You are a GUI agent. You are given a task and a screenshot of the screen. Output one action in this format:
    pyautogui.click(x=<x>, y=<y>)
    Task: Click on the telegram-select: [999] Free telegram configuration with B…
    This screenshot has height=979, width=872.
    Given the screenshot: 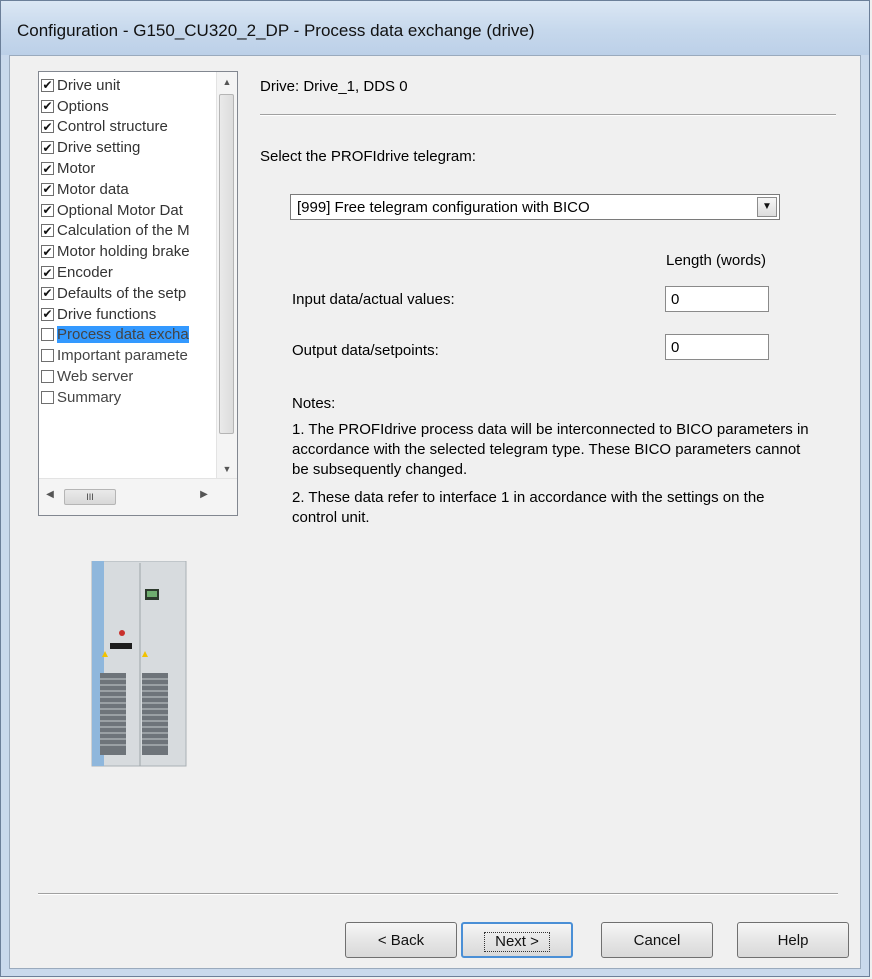 What is the action you would take?
    pyautogui.click(x=535, y=207)
    